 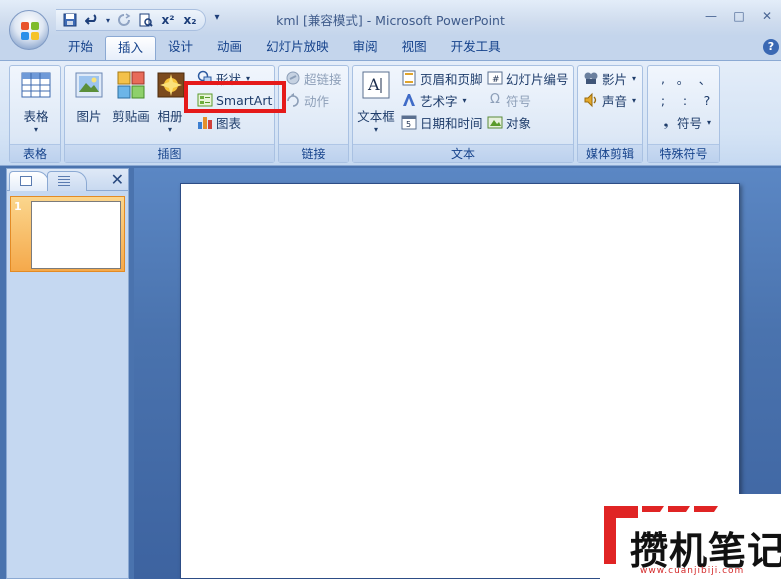 I want to click on slides-tab-icon, so click(x=26, y=181).